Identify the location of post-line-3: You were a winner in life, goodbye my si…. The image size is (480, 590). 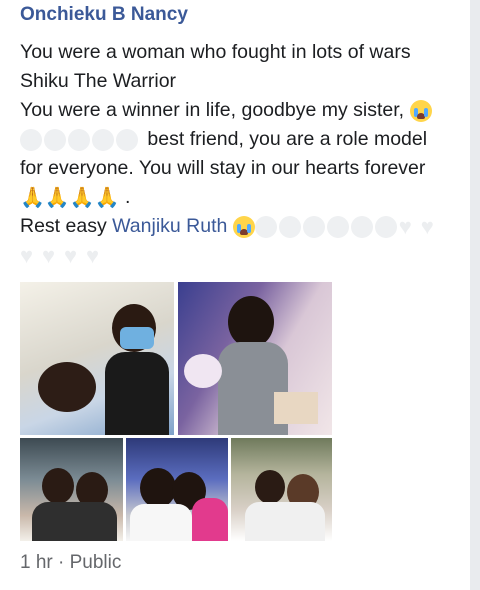
(240, 110).